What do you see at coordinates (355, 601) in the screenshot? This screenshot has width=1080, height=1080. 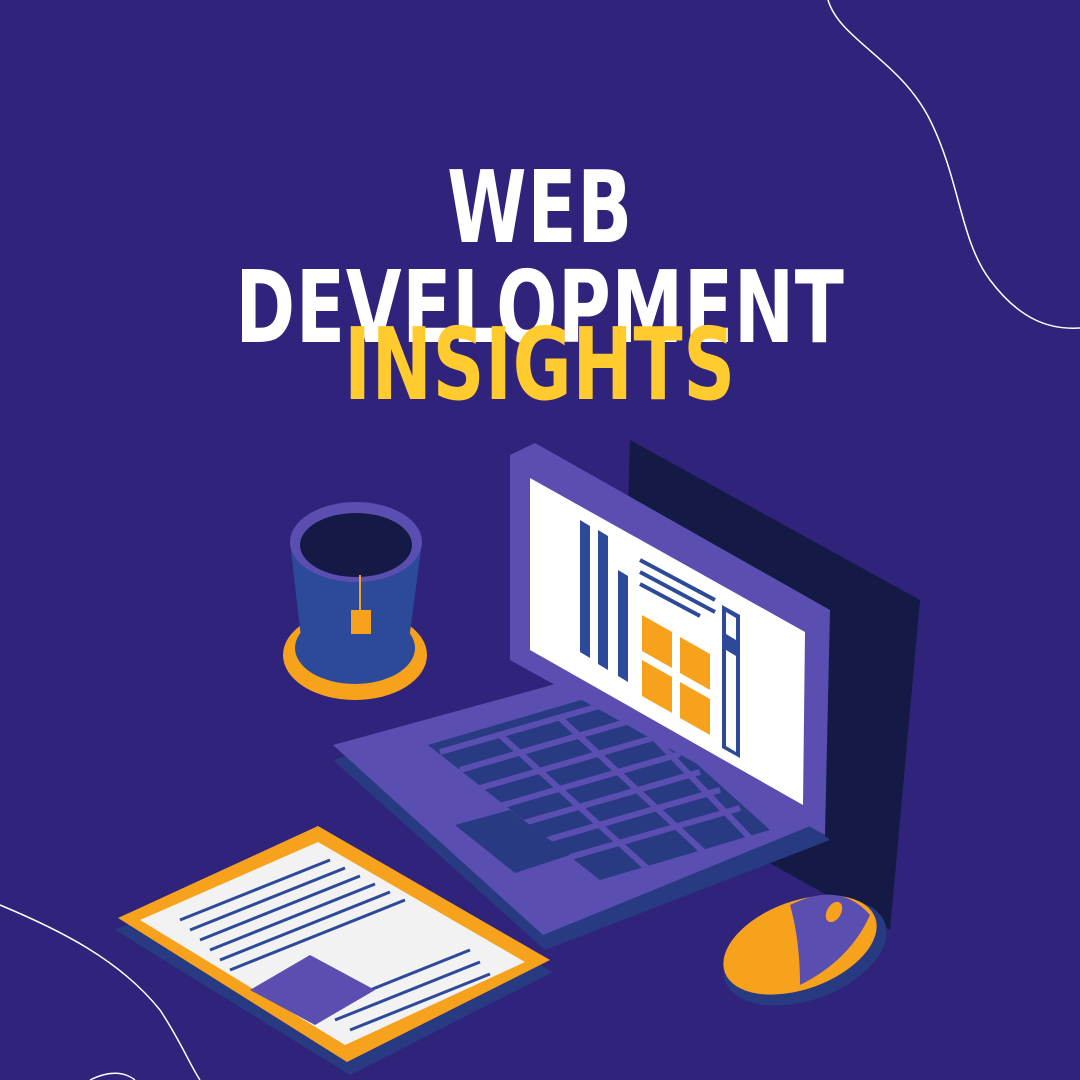 I see `tea-cup-icon` at bounding box center [355, 601].